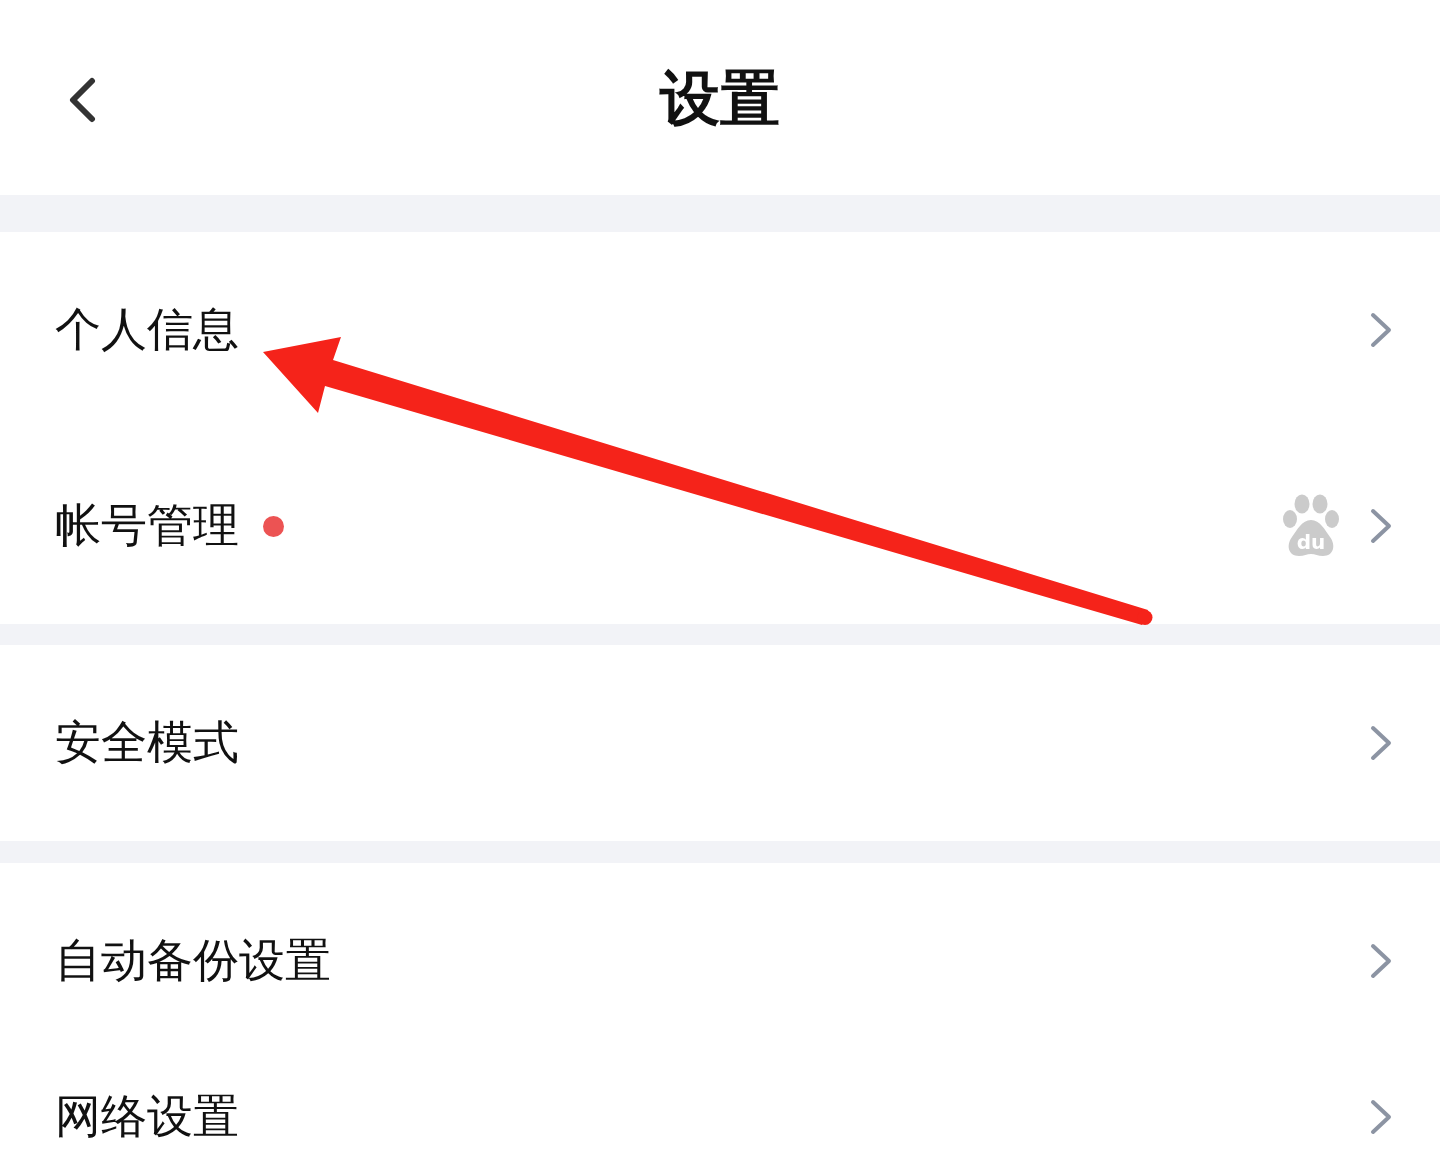  I want to click on back-chevron-icon, so click(82, 100).